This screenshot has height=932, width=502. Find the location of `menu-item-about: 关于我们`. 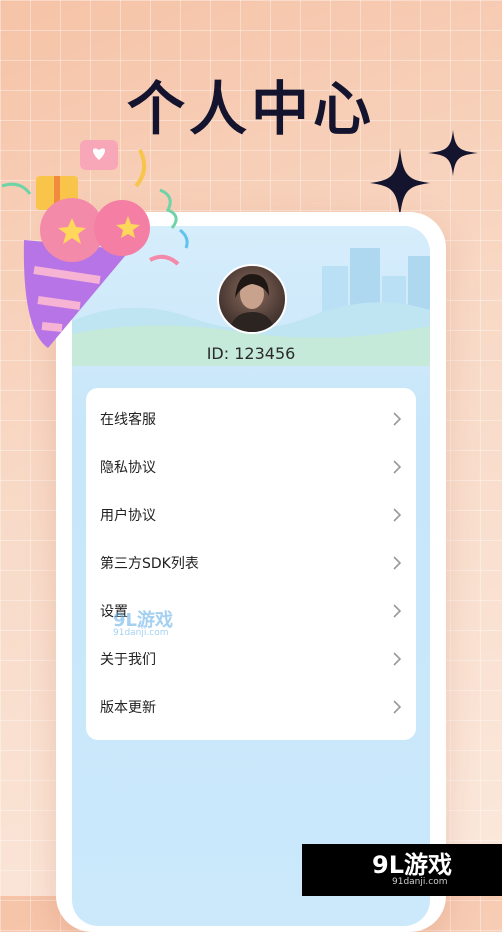

menu-item-about: 关于我们 is located at coordinates (251, 659).